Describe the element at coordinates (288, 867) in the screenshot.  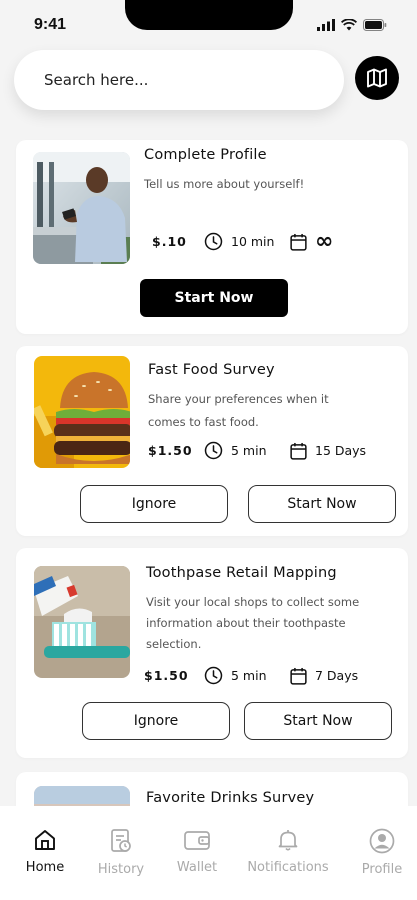
I see `nav-label: Notifications` at that location.